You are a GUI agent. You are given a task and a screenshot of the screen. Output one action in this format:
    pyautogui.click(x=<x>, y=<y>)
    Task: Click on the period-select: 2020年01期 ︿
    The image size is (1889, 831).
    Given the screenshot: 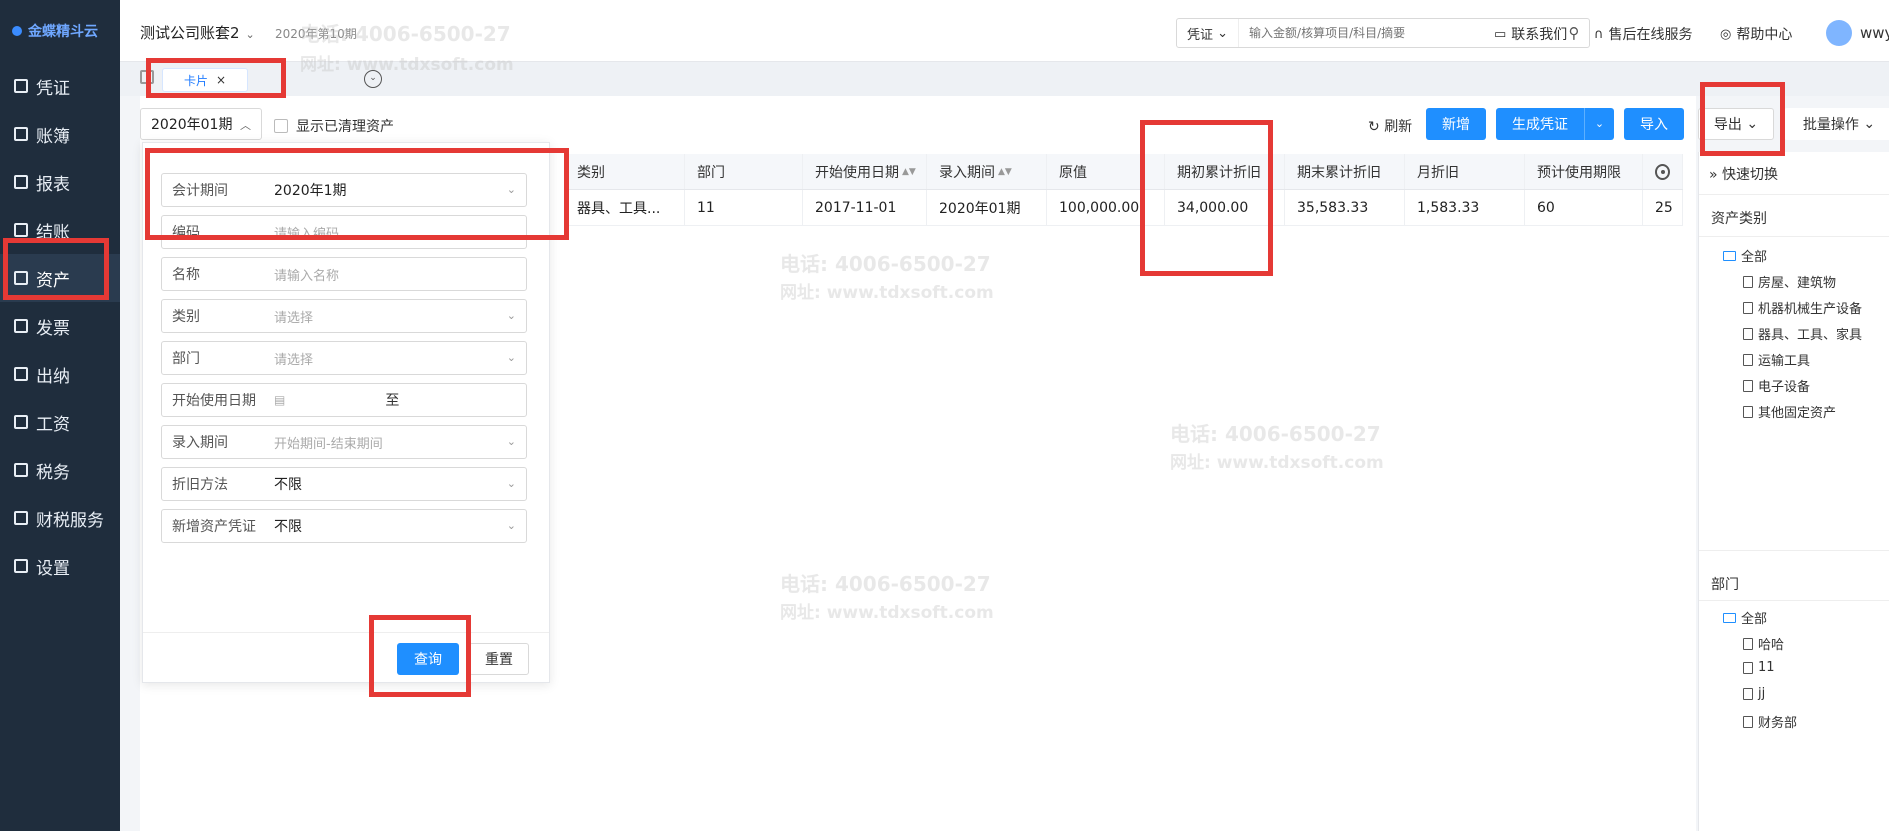 What is the action you would take?
    pyautogui.click(x=201, y=124)
    